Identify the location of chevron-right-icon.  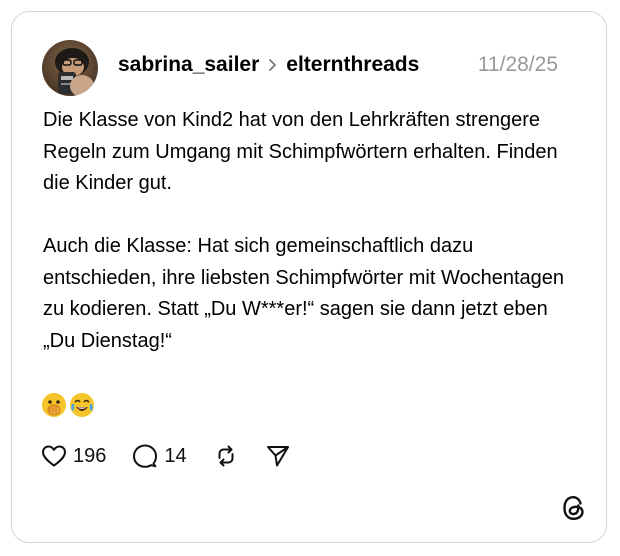
(273, 65).